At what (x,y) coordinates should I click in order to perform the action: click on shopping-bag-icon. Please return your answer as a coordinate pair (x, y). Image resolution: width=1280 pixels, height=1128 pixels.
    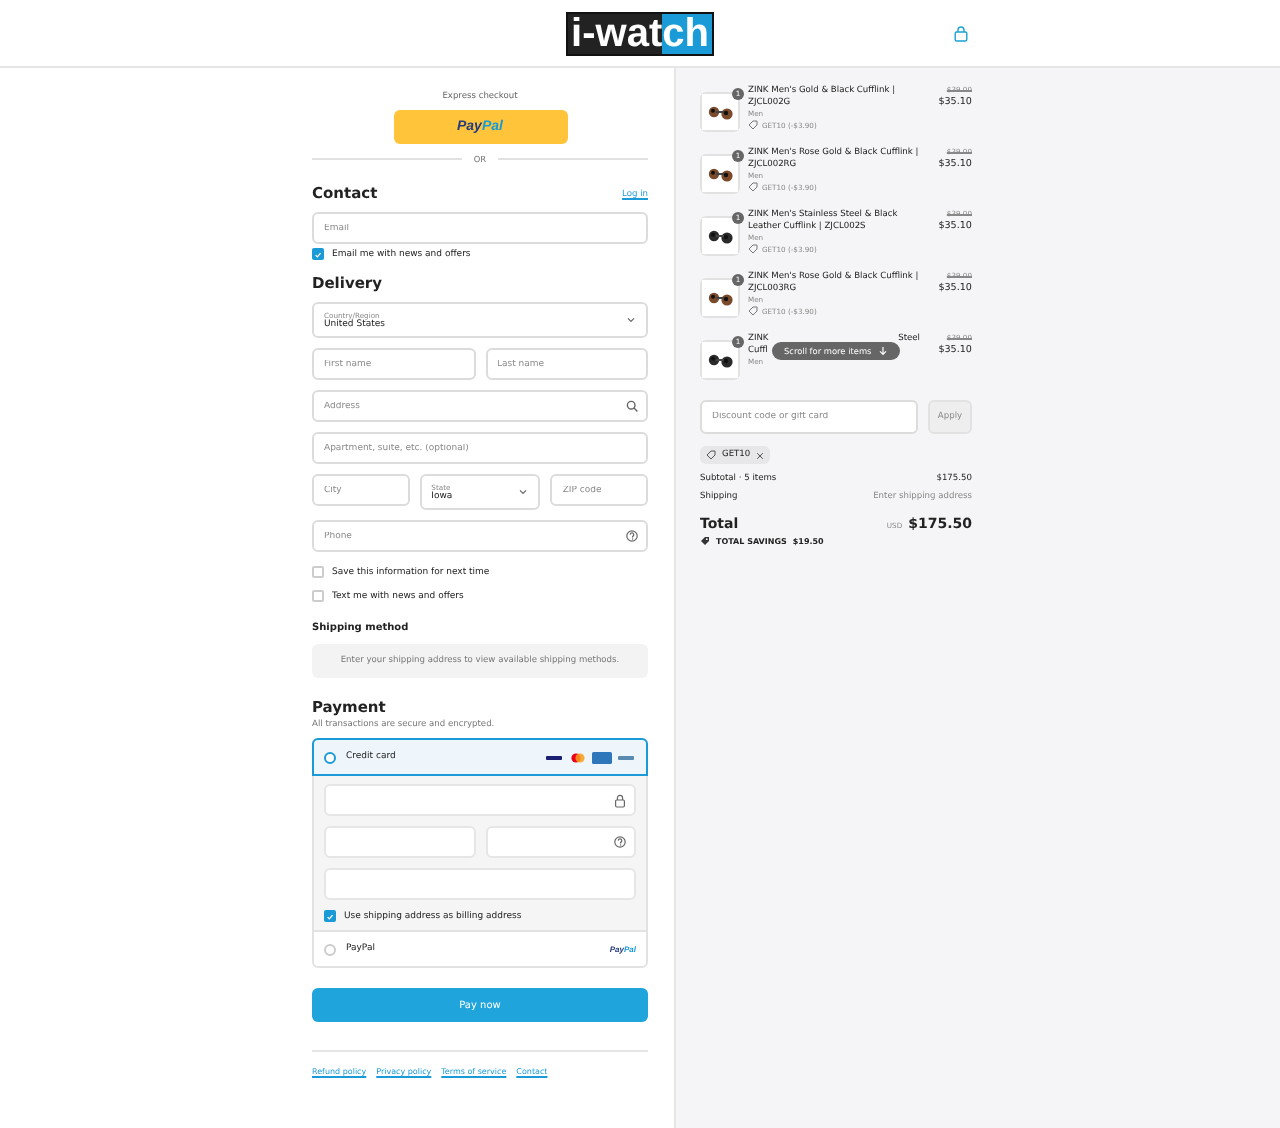
    Looking at the image, I should click on (961, 34).